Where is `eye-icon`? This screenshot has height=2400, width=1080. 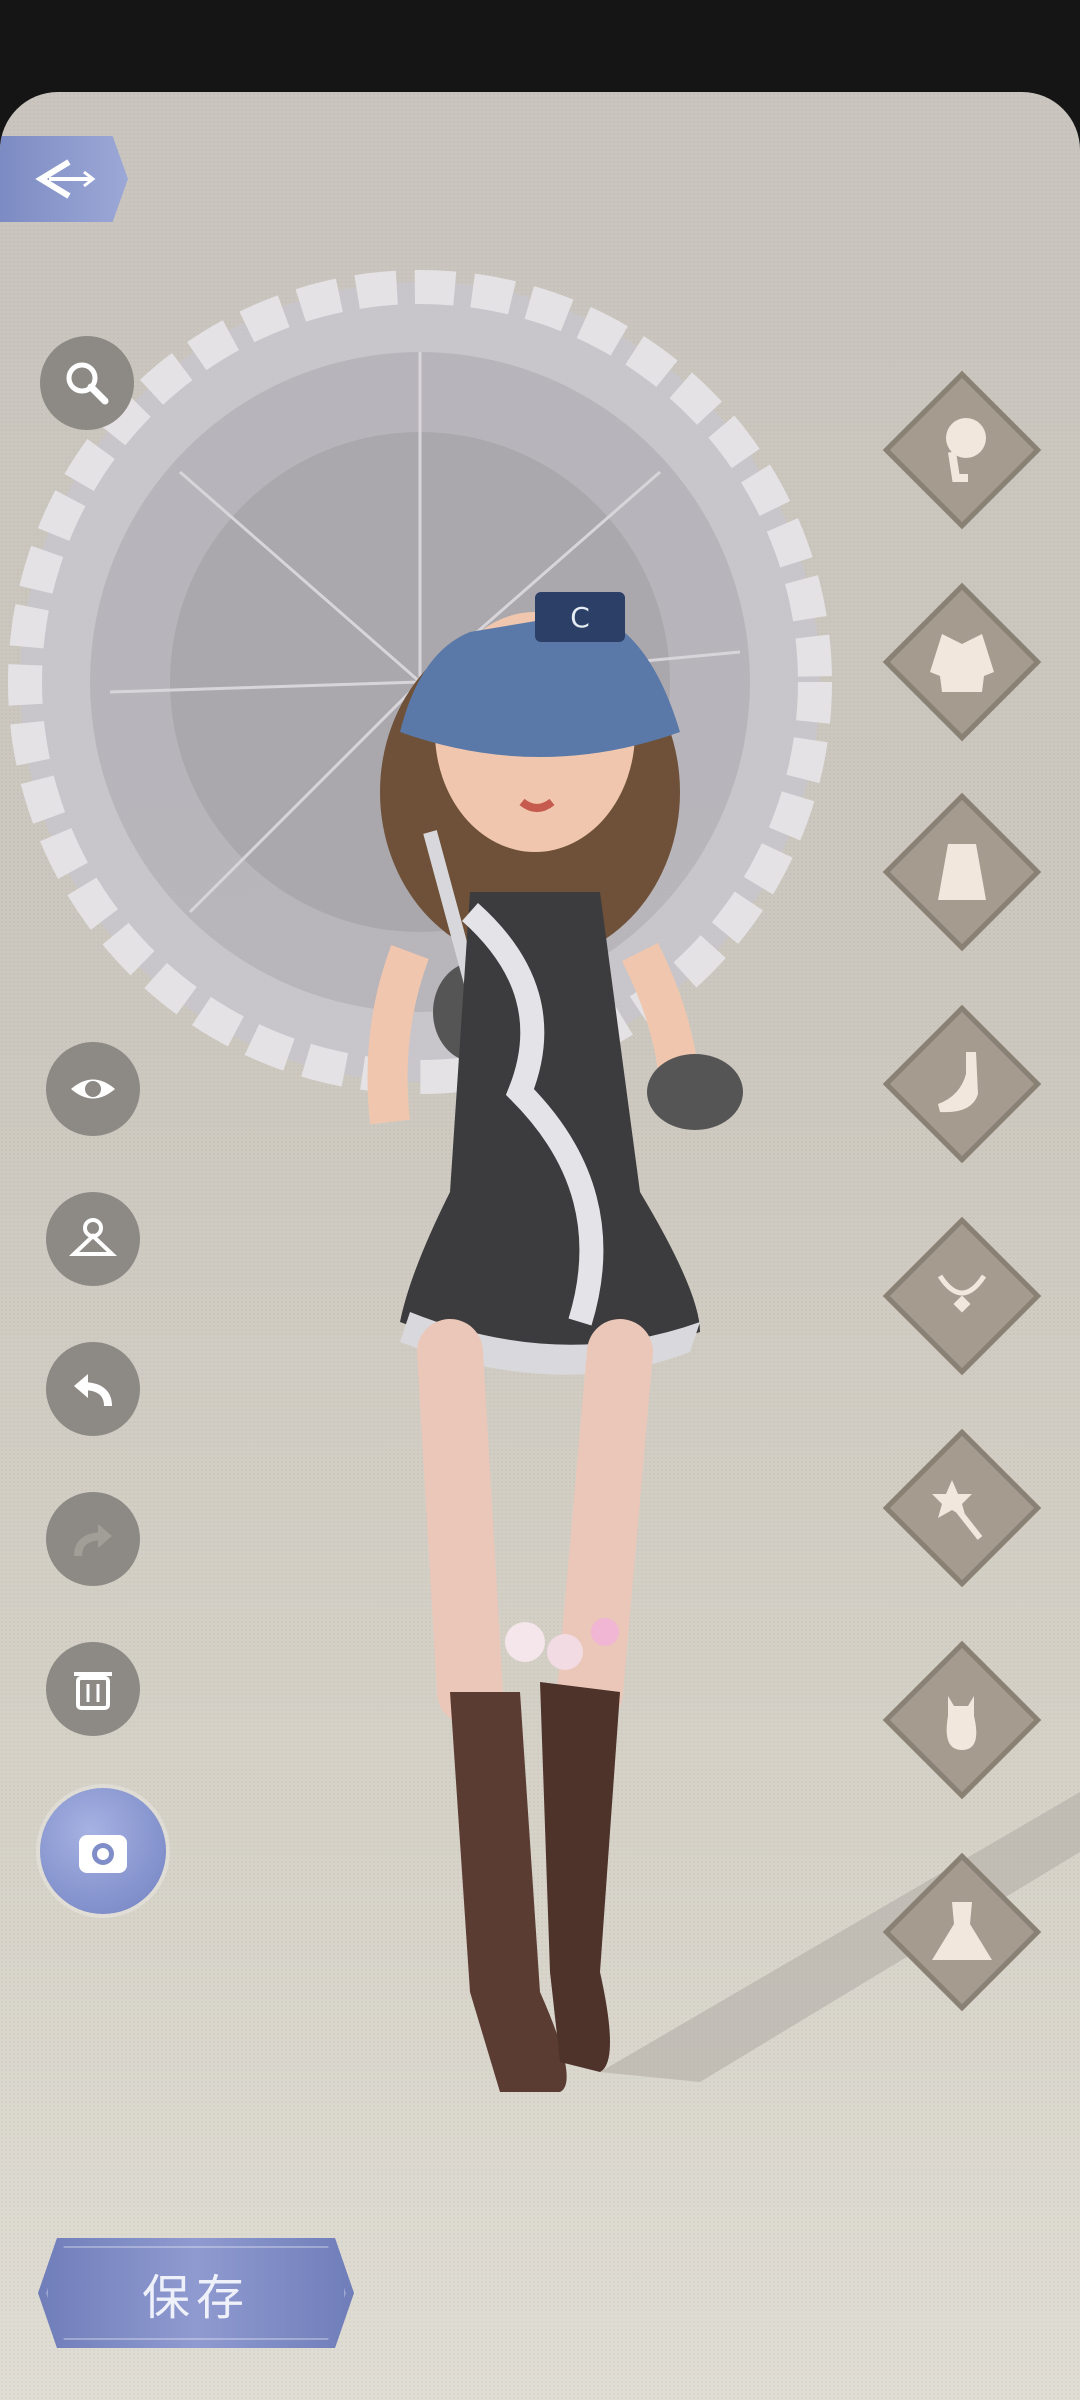 eye-icon is located at coordinates (93, 1089).